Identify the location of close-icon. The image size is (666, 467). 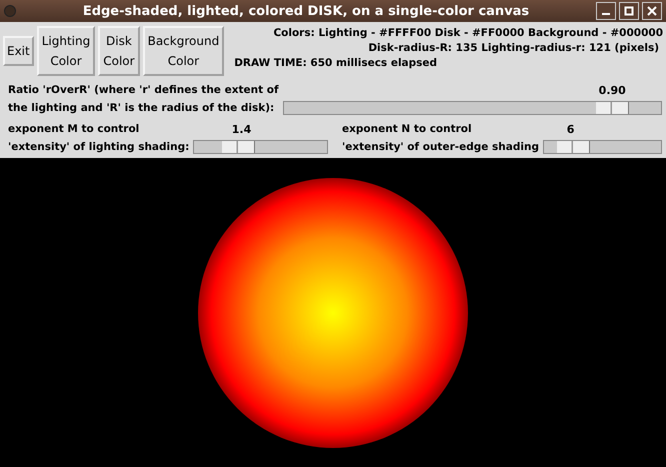
(652, 11).